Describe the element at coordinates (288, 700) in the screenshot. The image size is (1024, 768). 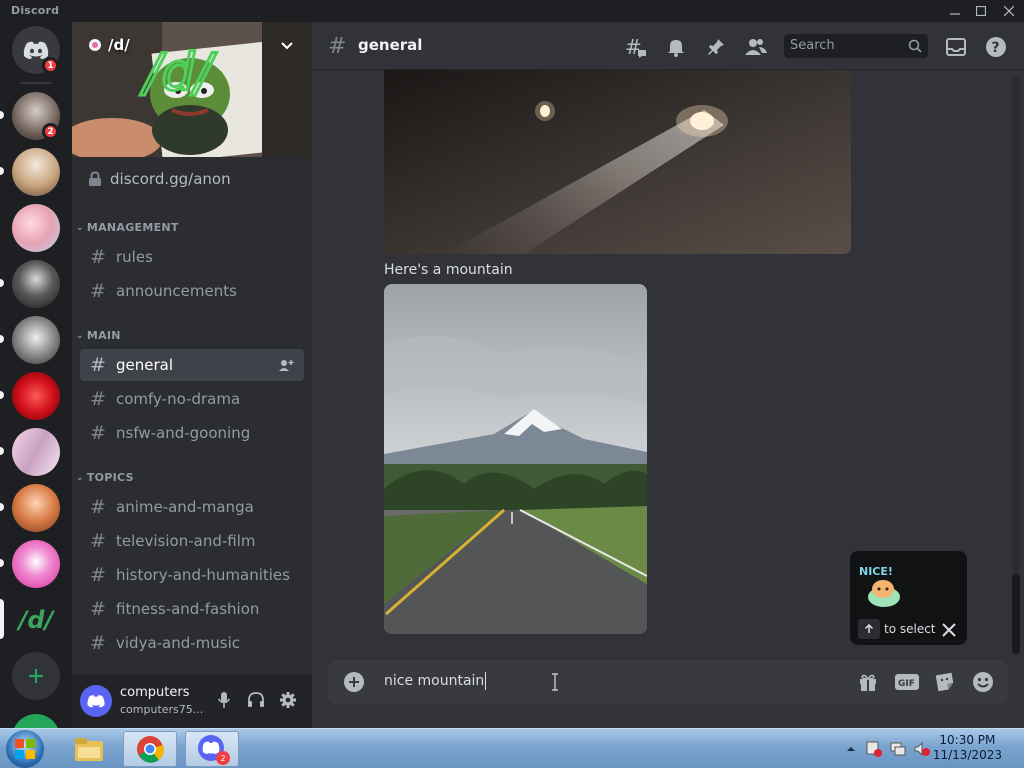
I see `settings-button` at that location.